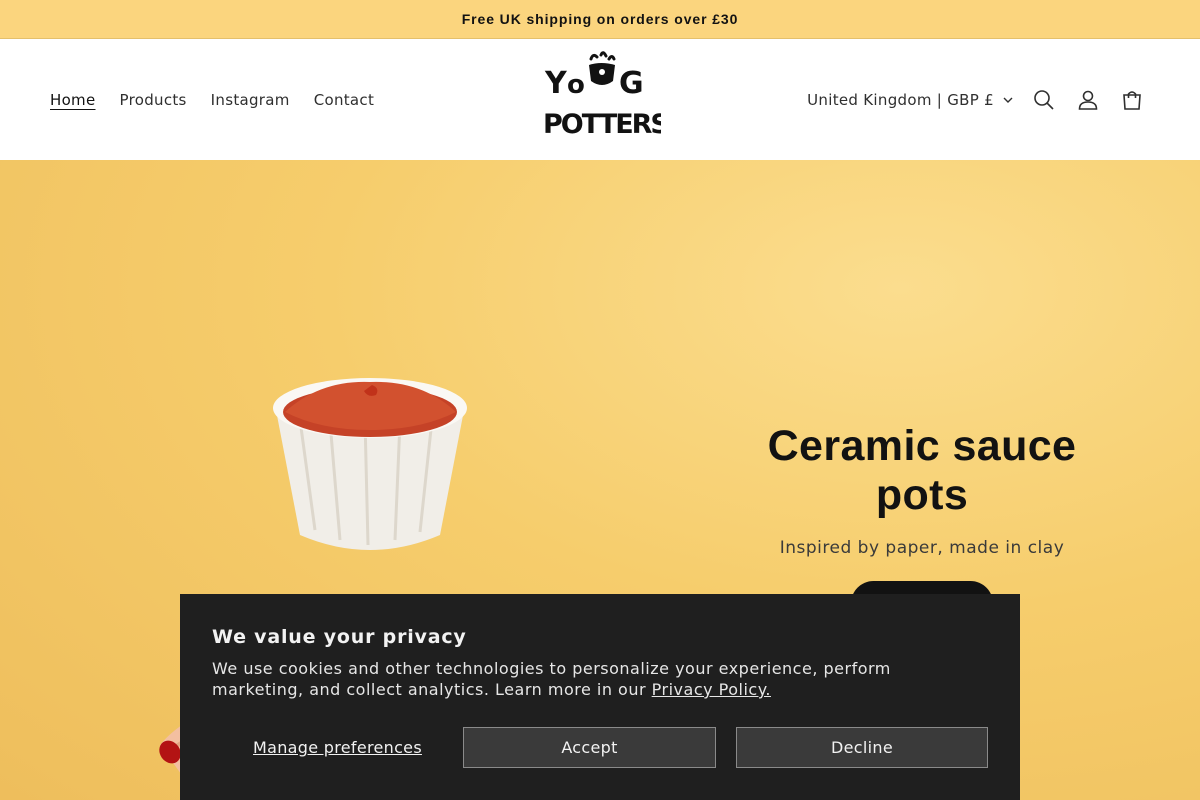 The width and height of the screenshot is (1200, 800). What do you see at coordinates (631, 83) in the screenshot?
I see `svg-text: G` at bounding box center [631, 83].